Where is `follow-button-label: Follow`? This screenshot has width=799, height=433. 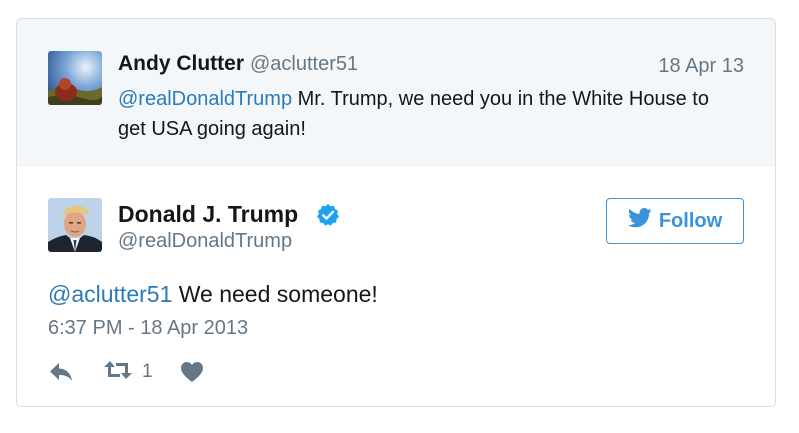
follow-button-label: Follow is located at coordinates (690, 220).